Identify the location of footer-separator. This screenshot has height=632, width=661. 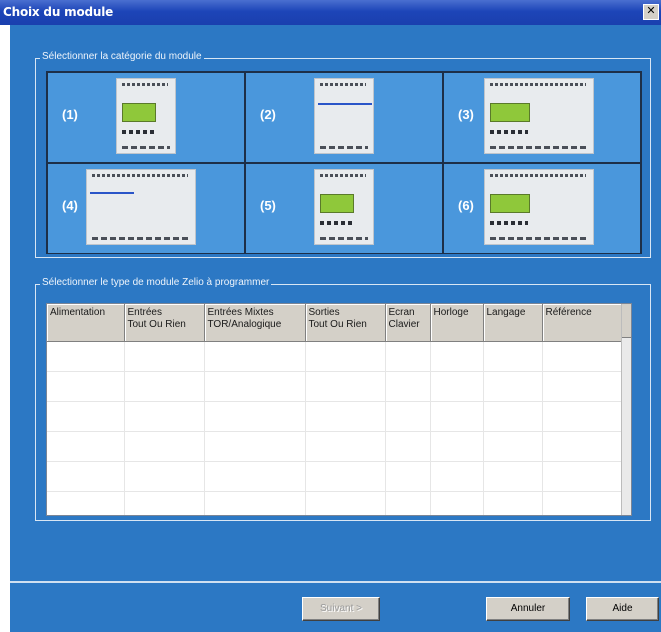
(335, 582).